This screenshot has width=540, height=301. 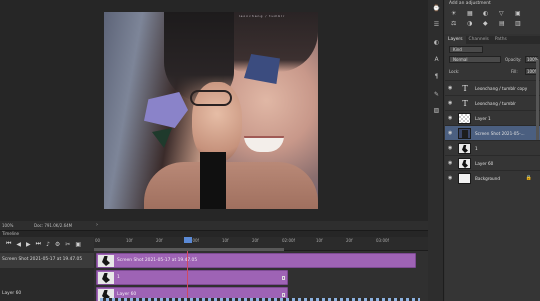 What do you see at coordinates (492, 117) in the screenshot?
I see `layer-row: ◉ Layer 1` at bounding box center [492, 117].